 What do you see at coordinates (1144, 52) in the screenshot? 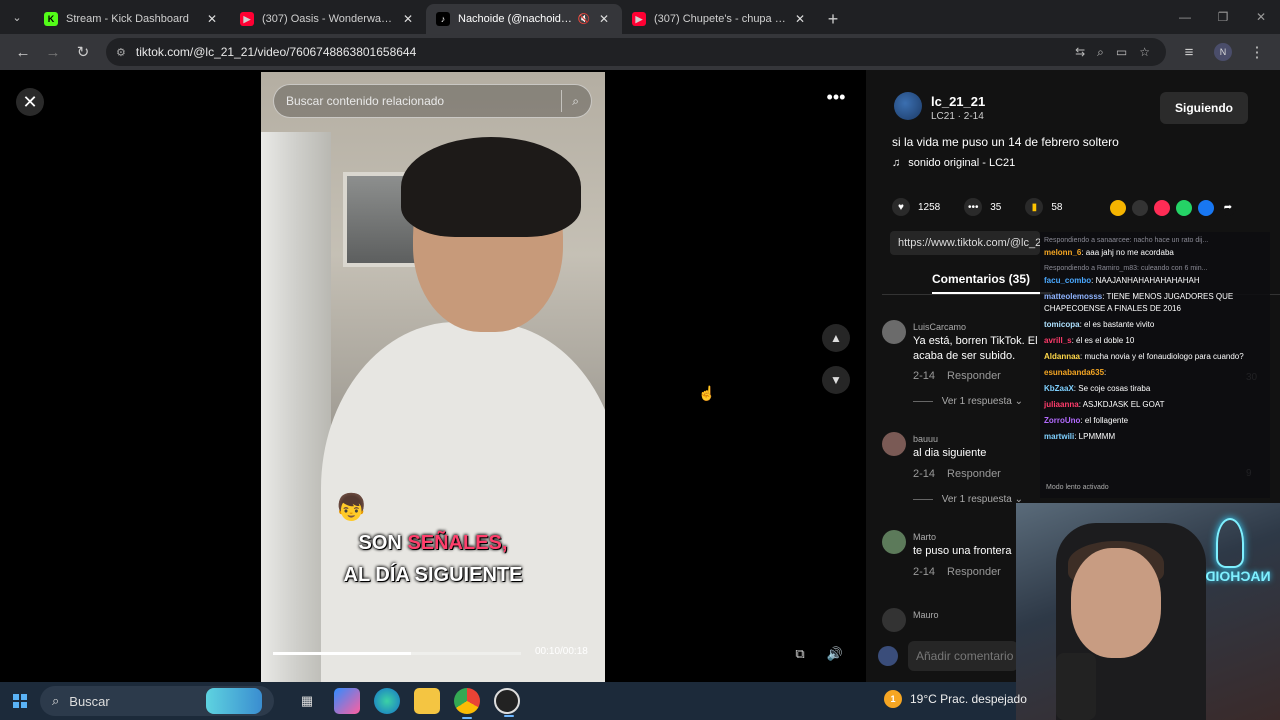
I see `bookmark-star-icon: ☆` at bounding box center [1144, 52].